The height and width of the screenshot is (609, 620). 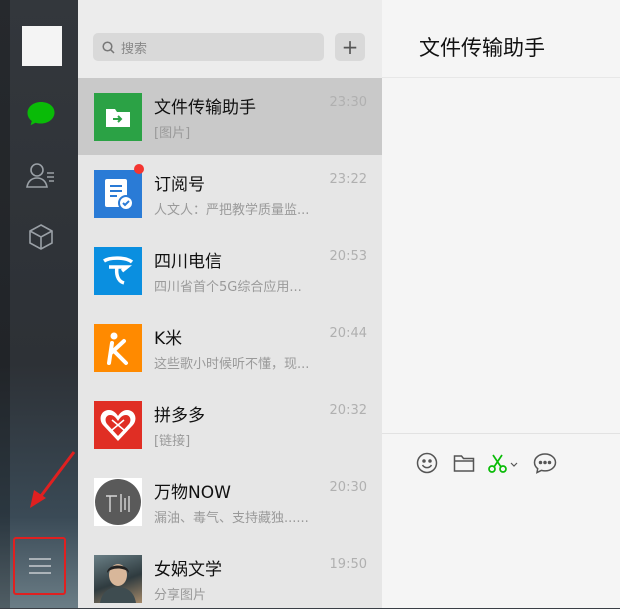 I want to click on chat-icon, so click(x=41, y=114).